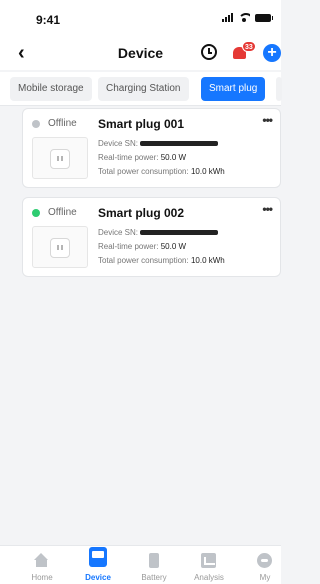 The width and height of the screenshot is (320, 584). Describe the element at coordinates (265, 577) in the screenshot. I see `nav-label: My` at that location.